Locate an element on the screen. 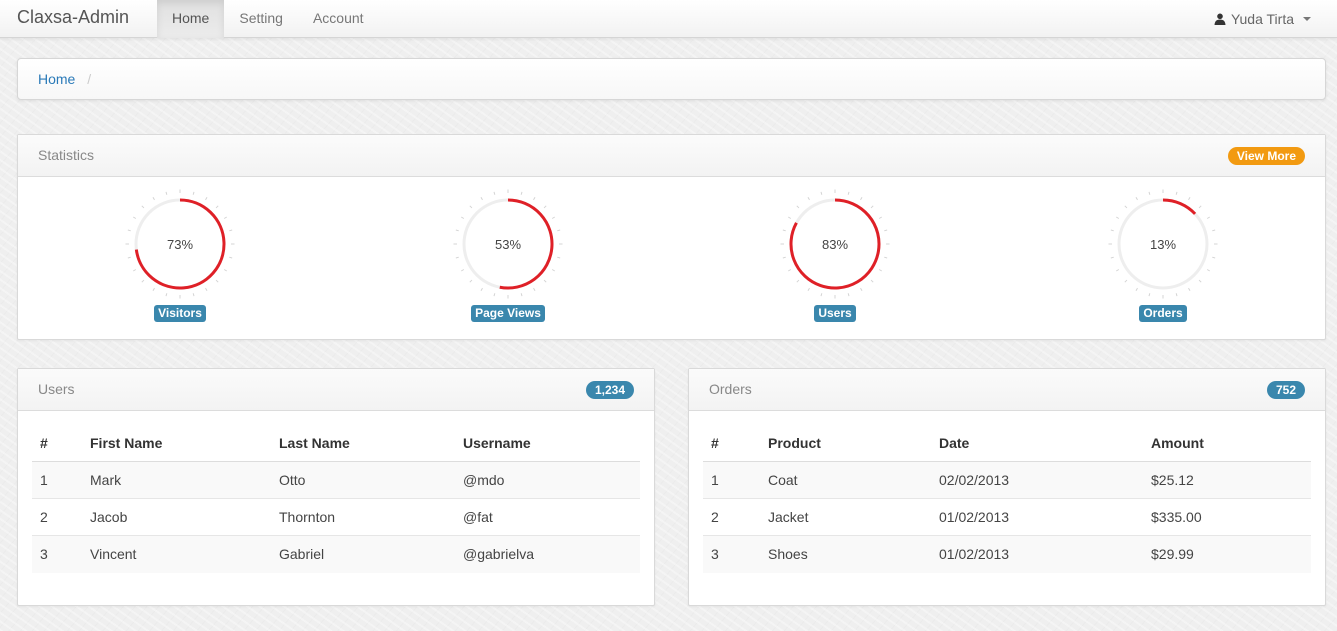  table-row: 1 Mark Otto @mdo is located at coordinates (336, 480).